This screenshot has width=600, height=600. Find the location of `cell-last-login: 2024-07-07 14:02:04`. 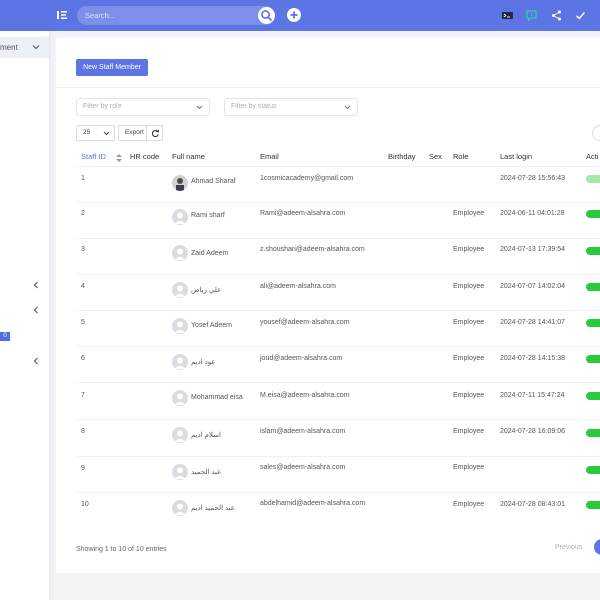

cell-last-login: 2024-07-07 14:02:04 is located at coordinates (532, 286).